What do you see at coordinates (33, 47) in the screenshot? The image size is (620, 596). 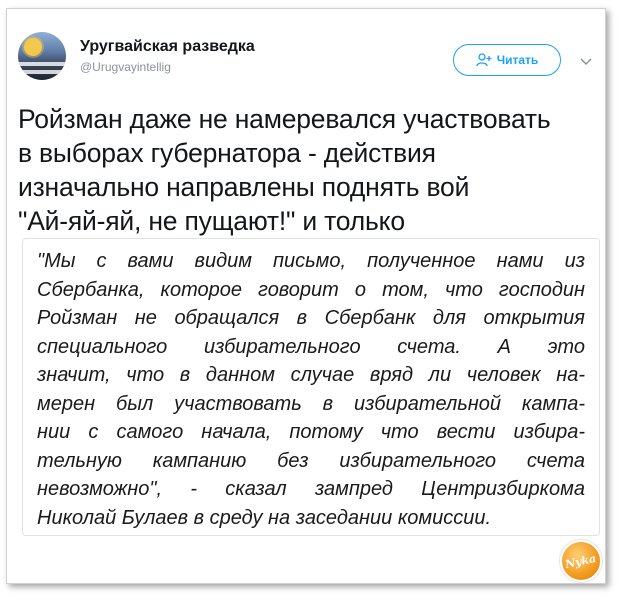 I see `sun-icon` at bounding box center [33, 47].